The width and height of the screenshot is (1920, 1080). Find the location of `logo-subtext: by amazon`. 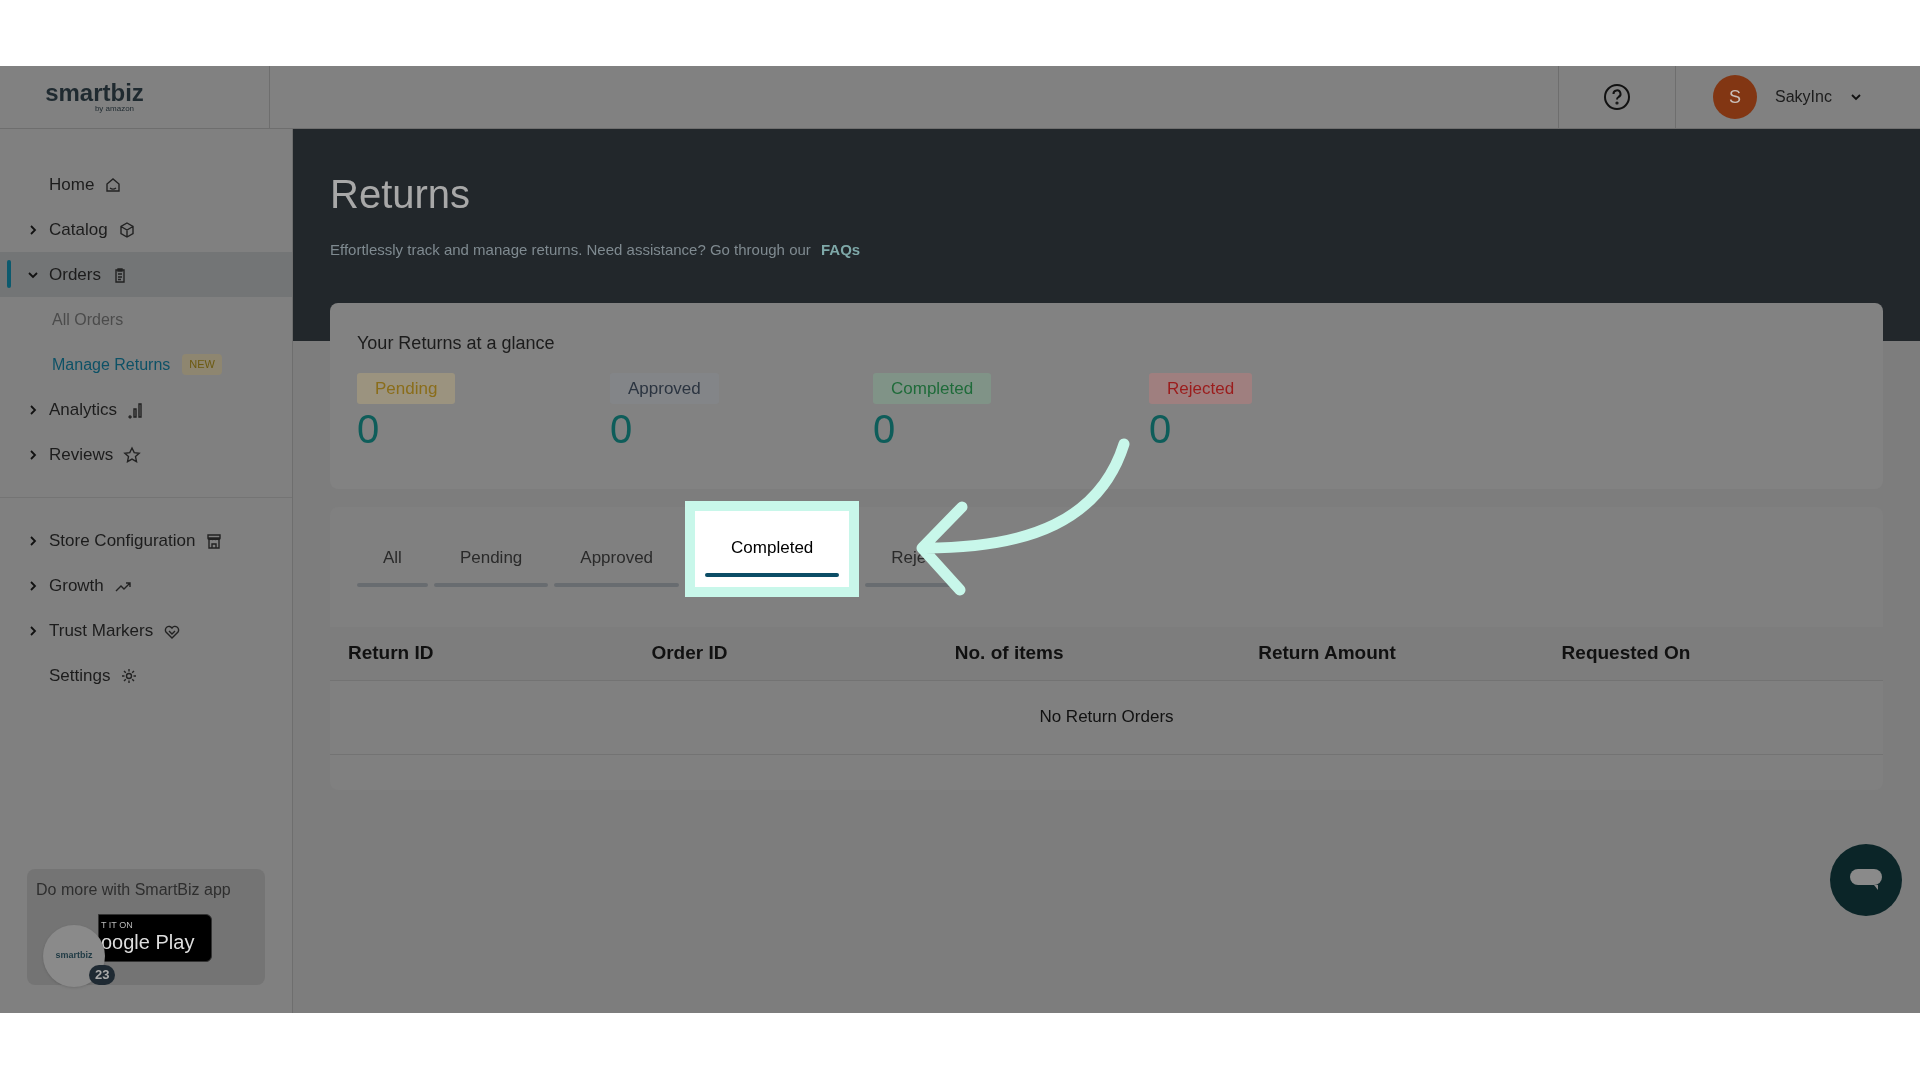

logo-subtext: by amazon is located at coordinates (114, 109).